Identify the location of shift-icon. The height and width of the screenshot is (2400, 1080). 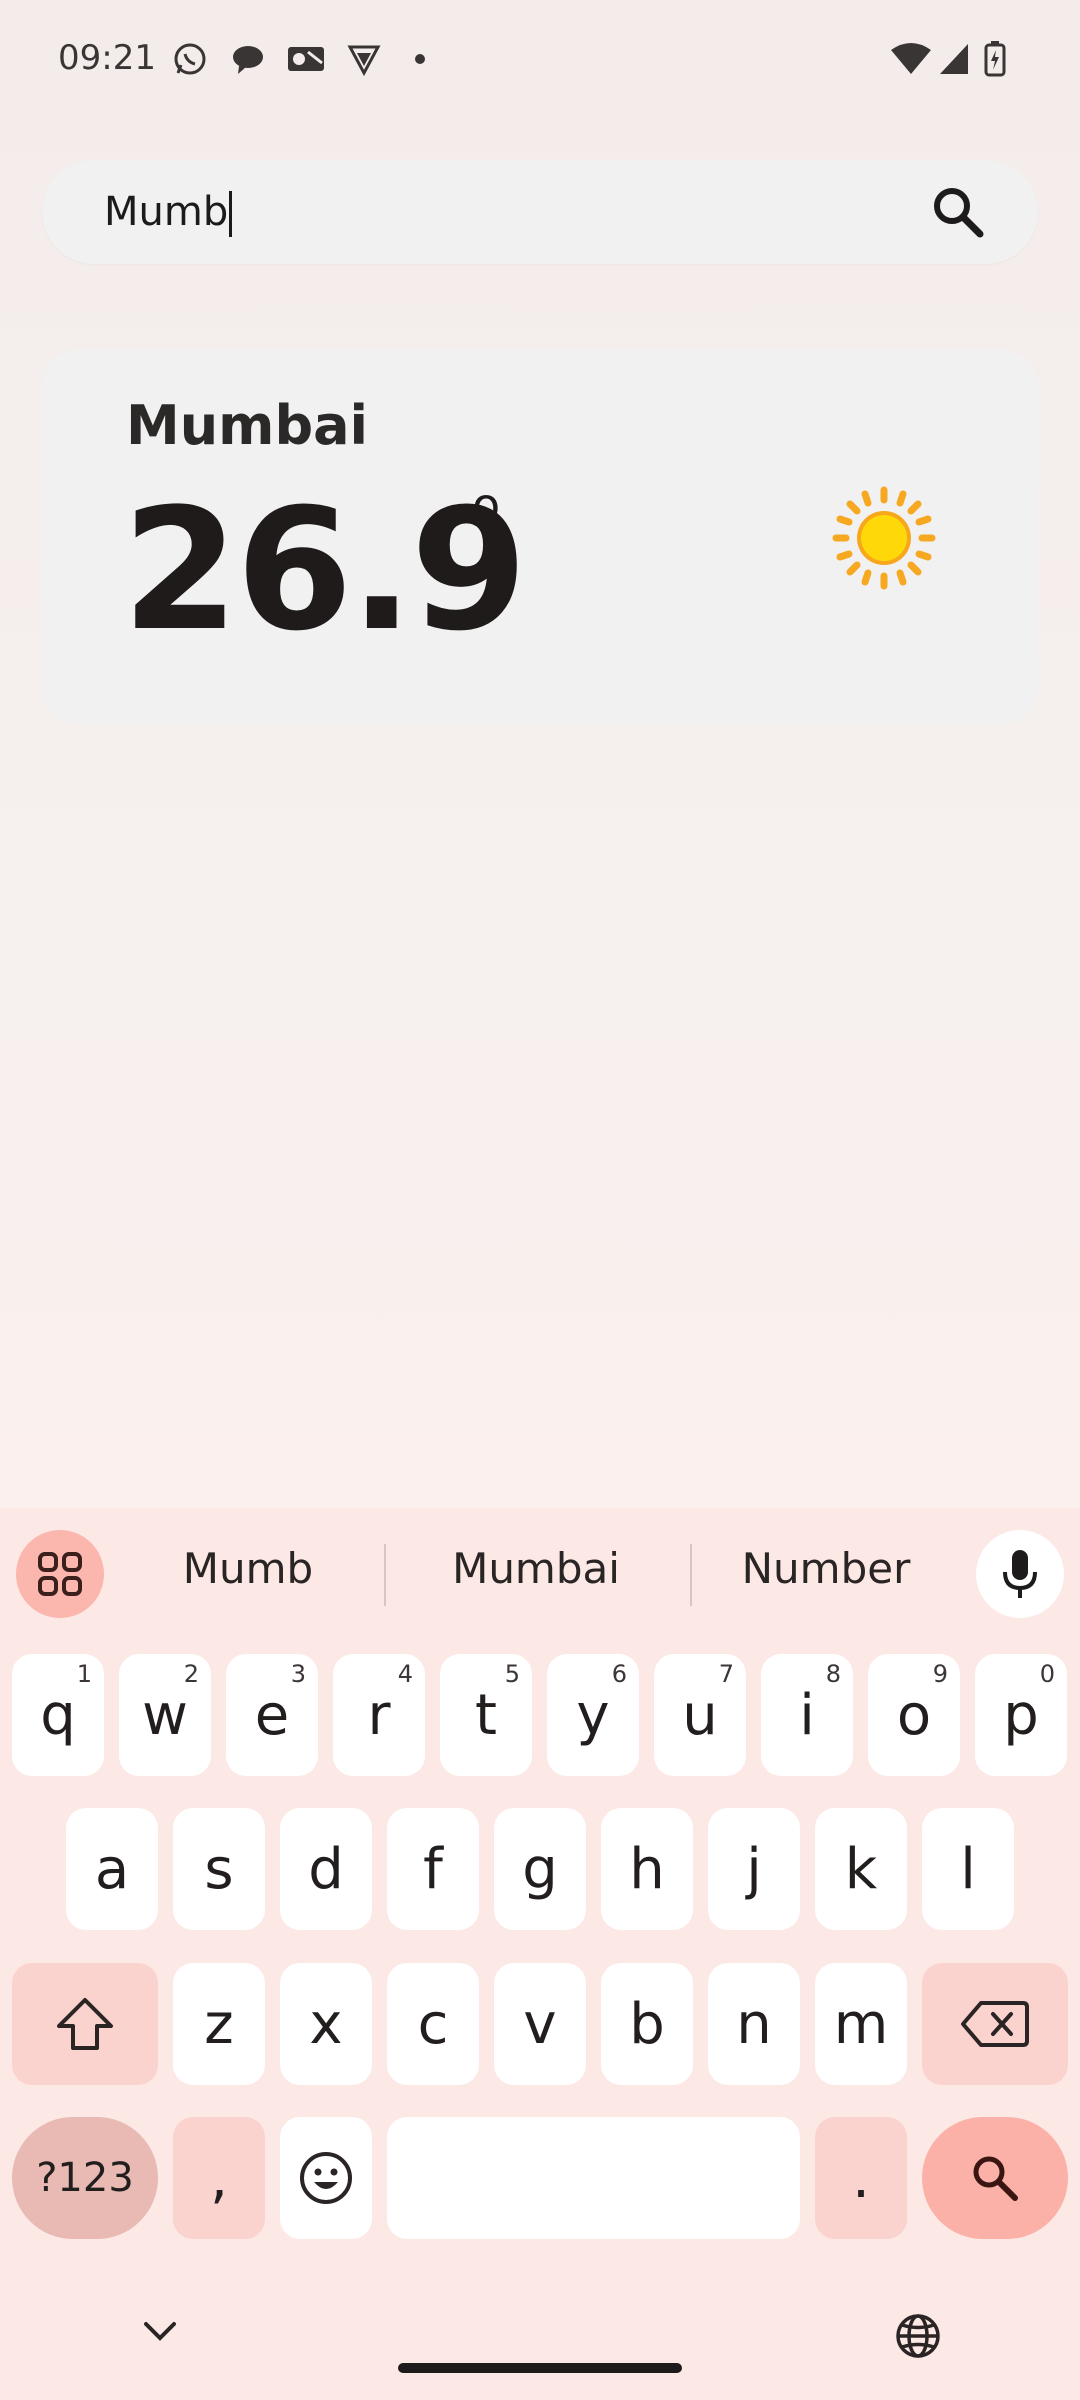
(85, 2024).